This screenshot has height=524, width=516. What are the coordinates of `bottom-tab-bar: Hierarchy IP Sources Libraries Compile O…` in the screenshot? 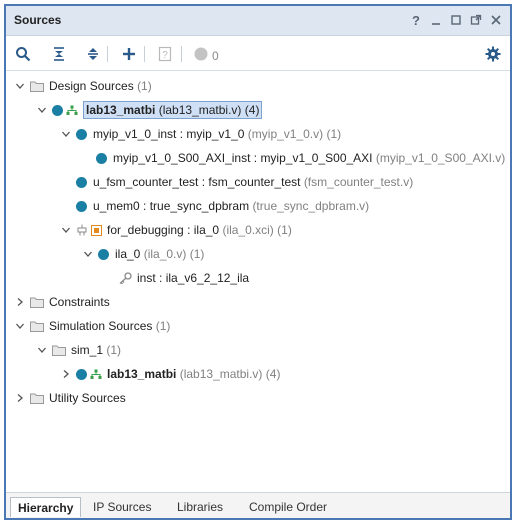 It's located at (258, 505).